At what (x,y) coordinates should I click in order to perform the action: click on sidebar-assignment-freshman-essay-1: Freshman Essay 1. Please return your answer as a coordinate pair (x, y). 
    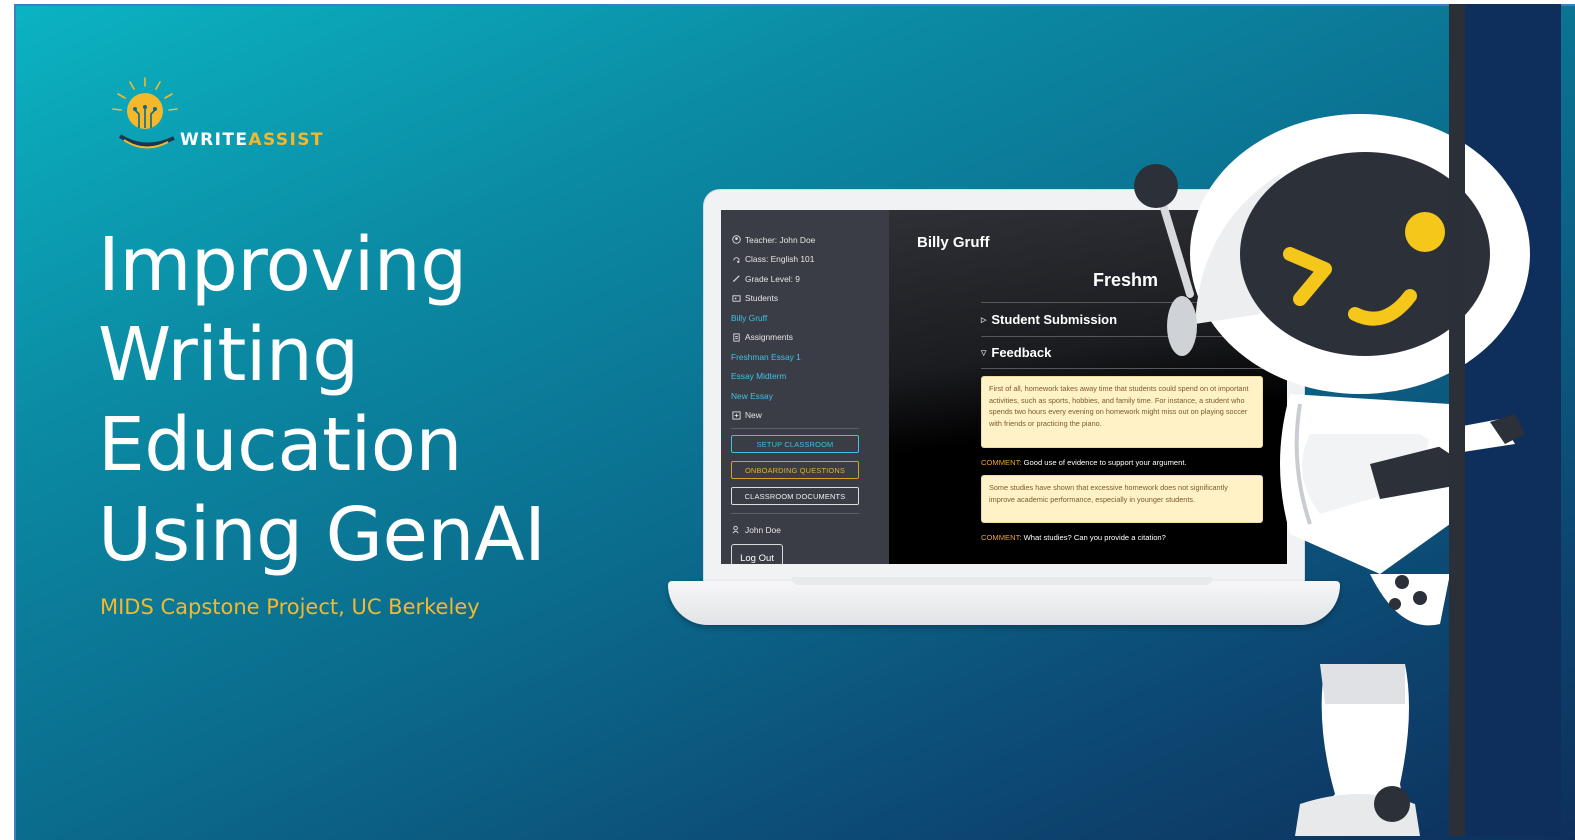
    Looking at the image, I should click on (805, 357).